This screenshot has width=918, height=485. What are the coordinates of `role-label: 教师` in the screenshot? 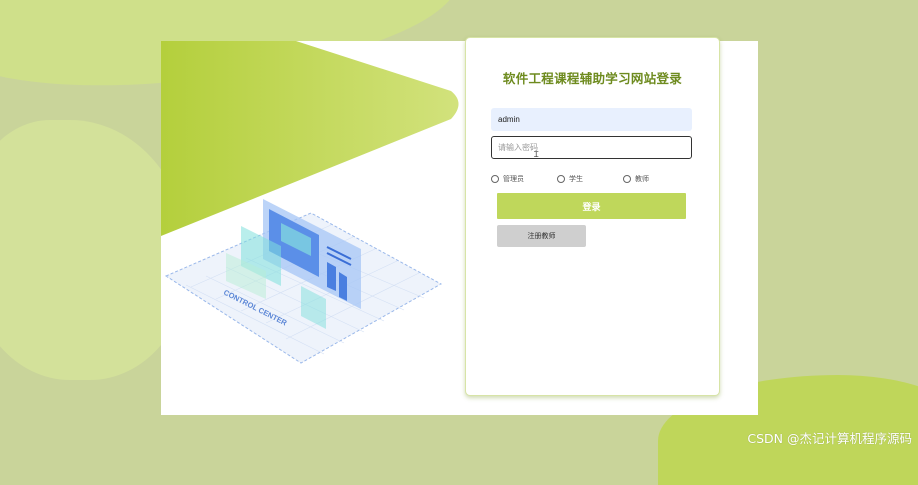 It's located at (642, 179).